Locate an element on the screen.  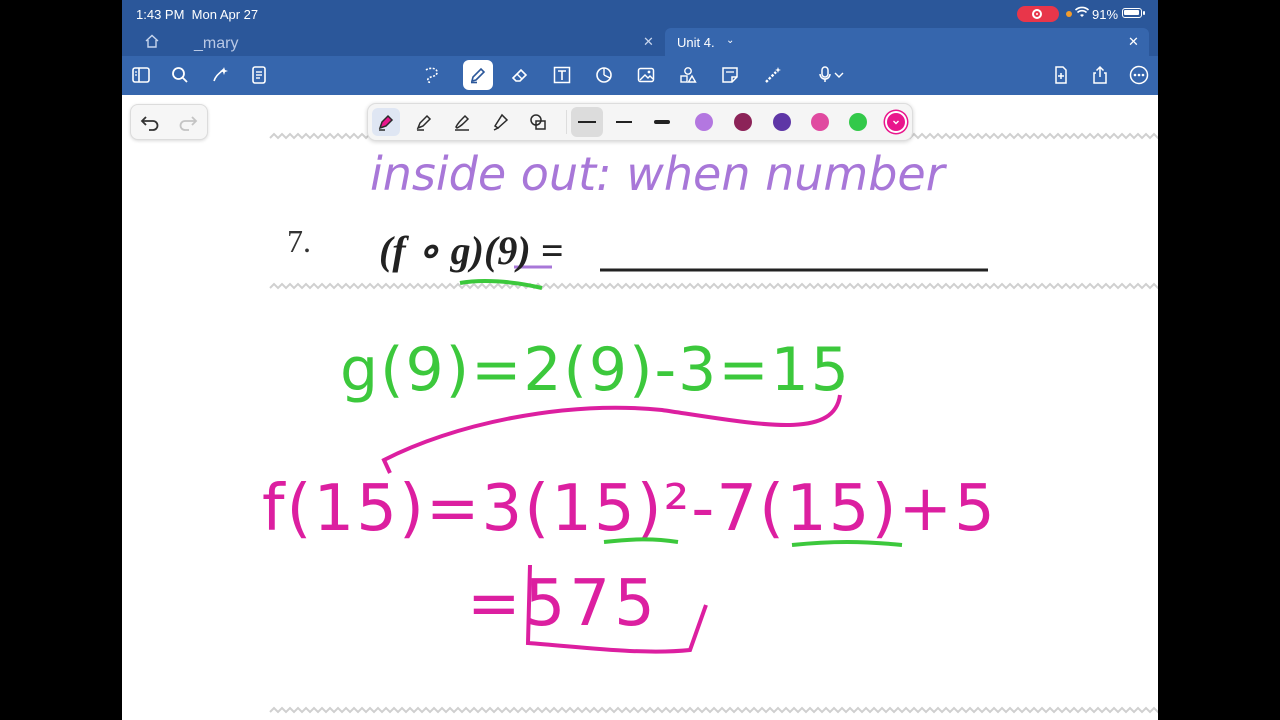
sticky-note-icon is located at coordinates (730, 75).